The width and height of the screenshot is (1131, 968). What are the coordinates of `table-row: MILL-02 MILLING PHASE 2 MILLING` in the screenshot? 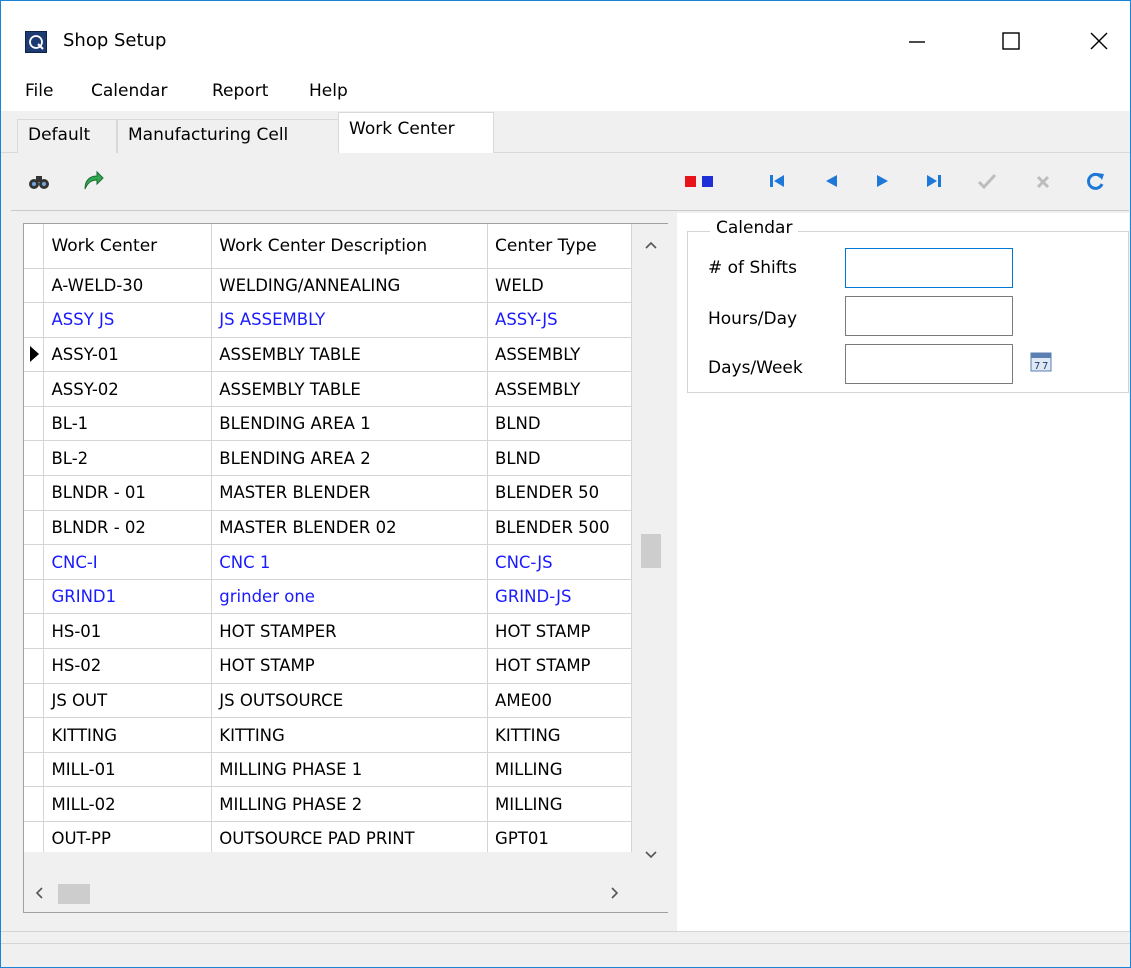 It's located at (328, 804).